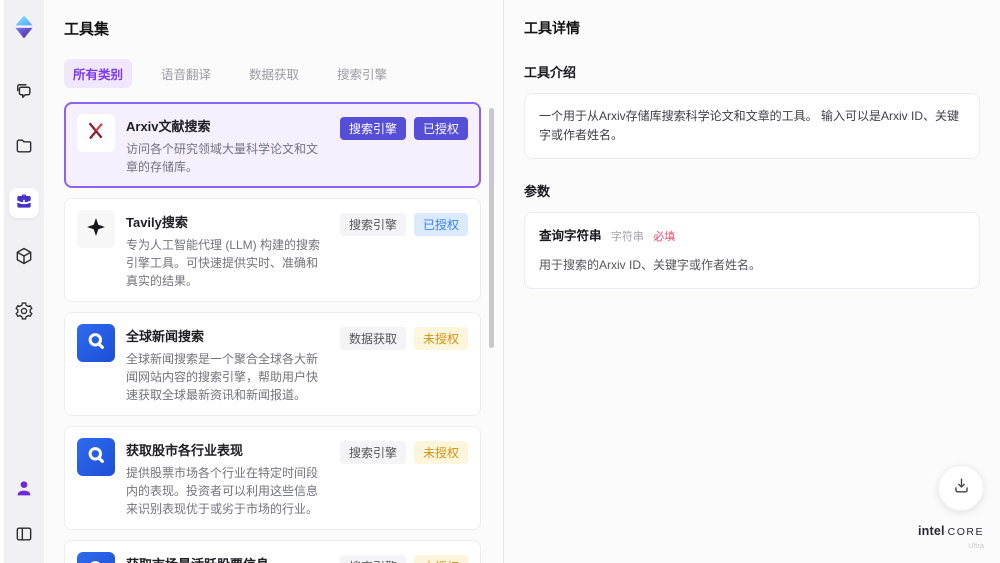 Image resolution: width=1000 pixels, height=563 pixels. I want to click on sidebar-item-panel-toggle, so click(24, 536).